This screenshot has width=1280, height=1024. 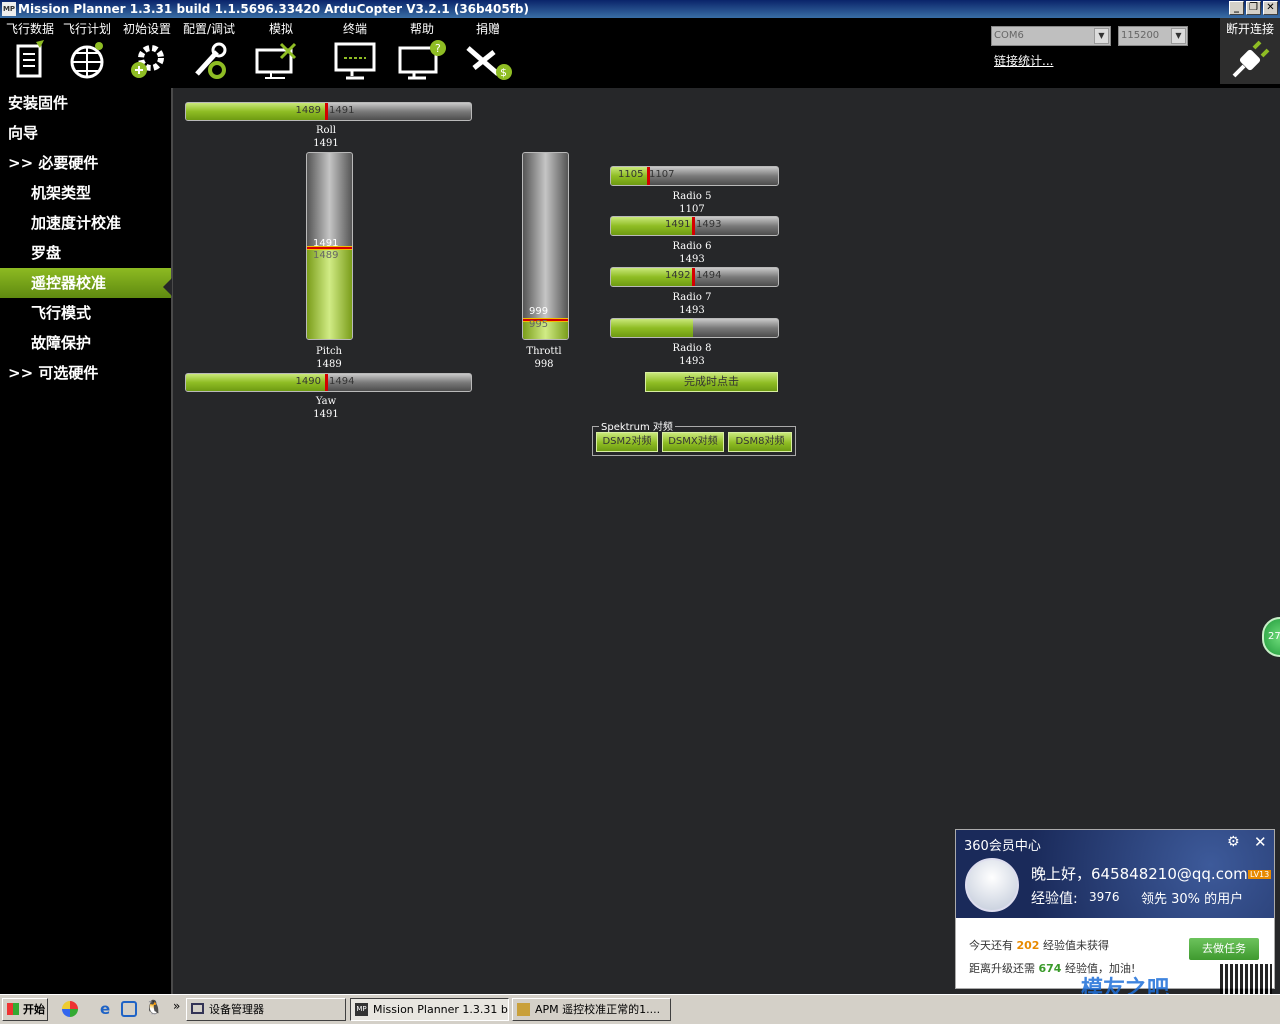 I want to click on active-pointer-icon, so click(x=167, y=287).